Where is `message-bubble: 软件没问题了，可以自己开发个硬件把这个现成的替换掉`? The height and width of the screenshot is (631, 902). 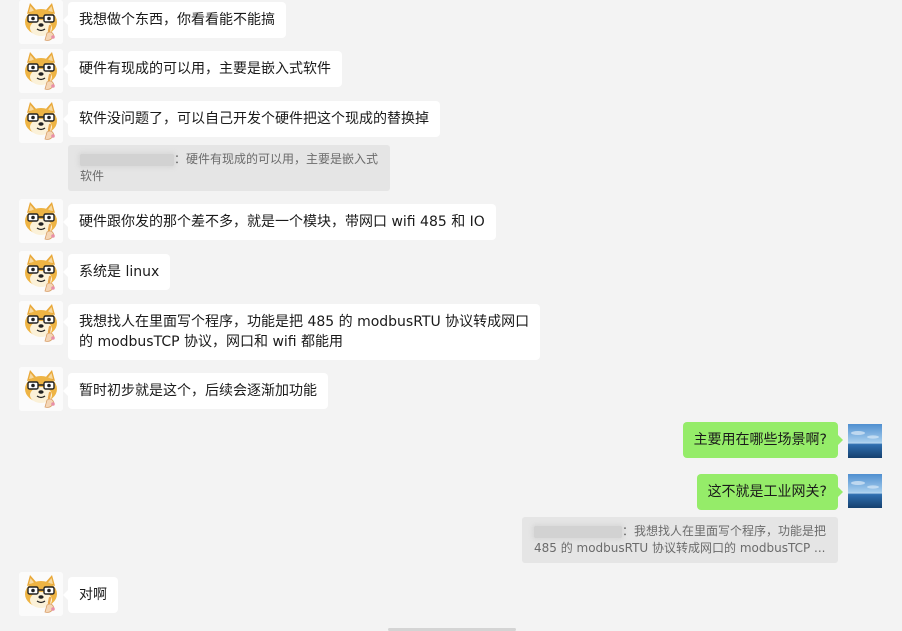
message-bubble: 软件没问题了，可以自己开发个硬件把这个现成的替换掉 is located at coordinates (251, 119).